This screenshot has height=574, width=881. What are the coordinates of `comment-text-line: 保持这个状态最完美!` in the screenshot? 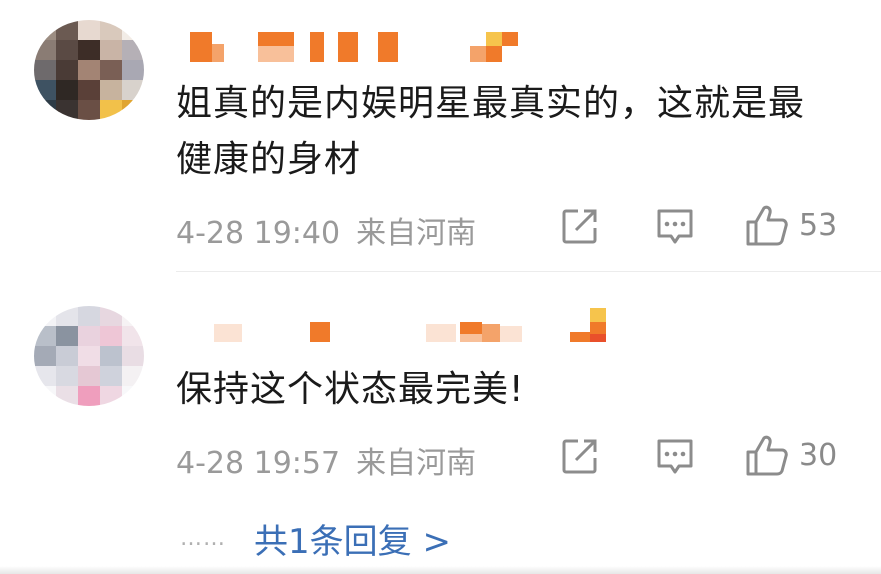 It's located at (350, 389).